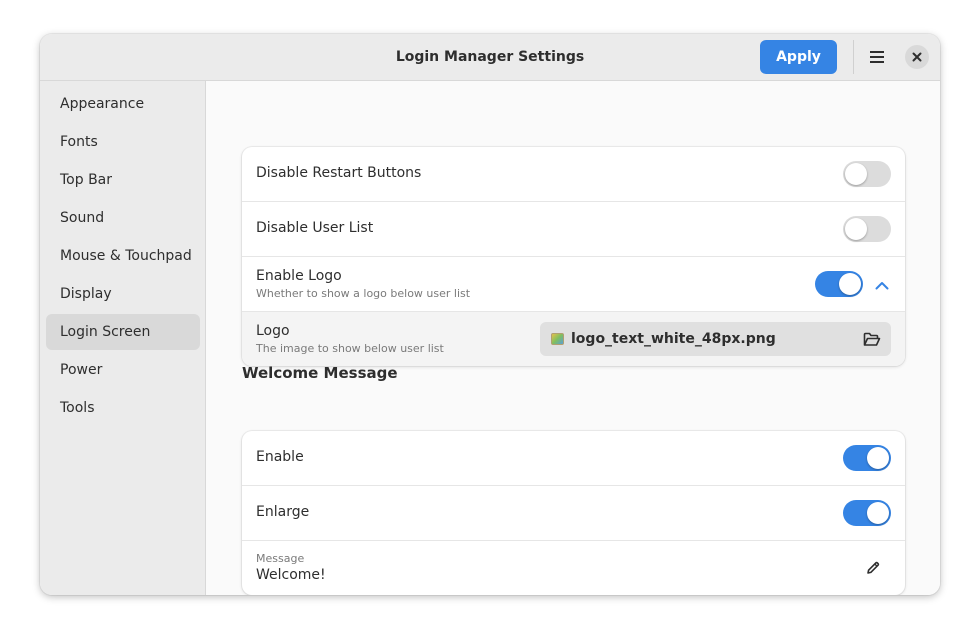  What do you see at coordinates (123, 332) in the screenshot?
I see `sidebar-item-login-screen: Login Screen` at bounding box center [123, 332].